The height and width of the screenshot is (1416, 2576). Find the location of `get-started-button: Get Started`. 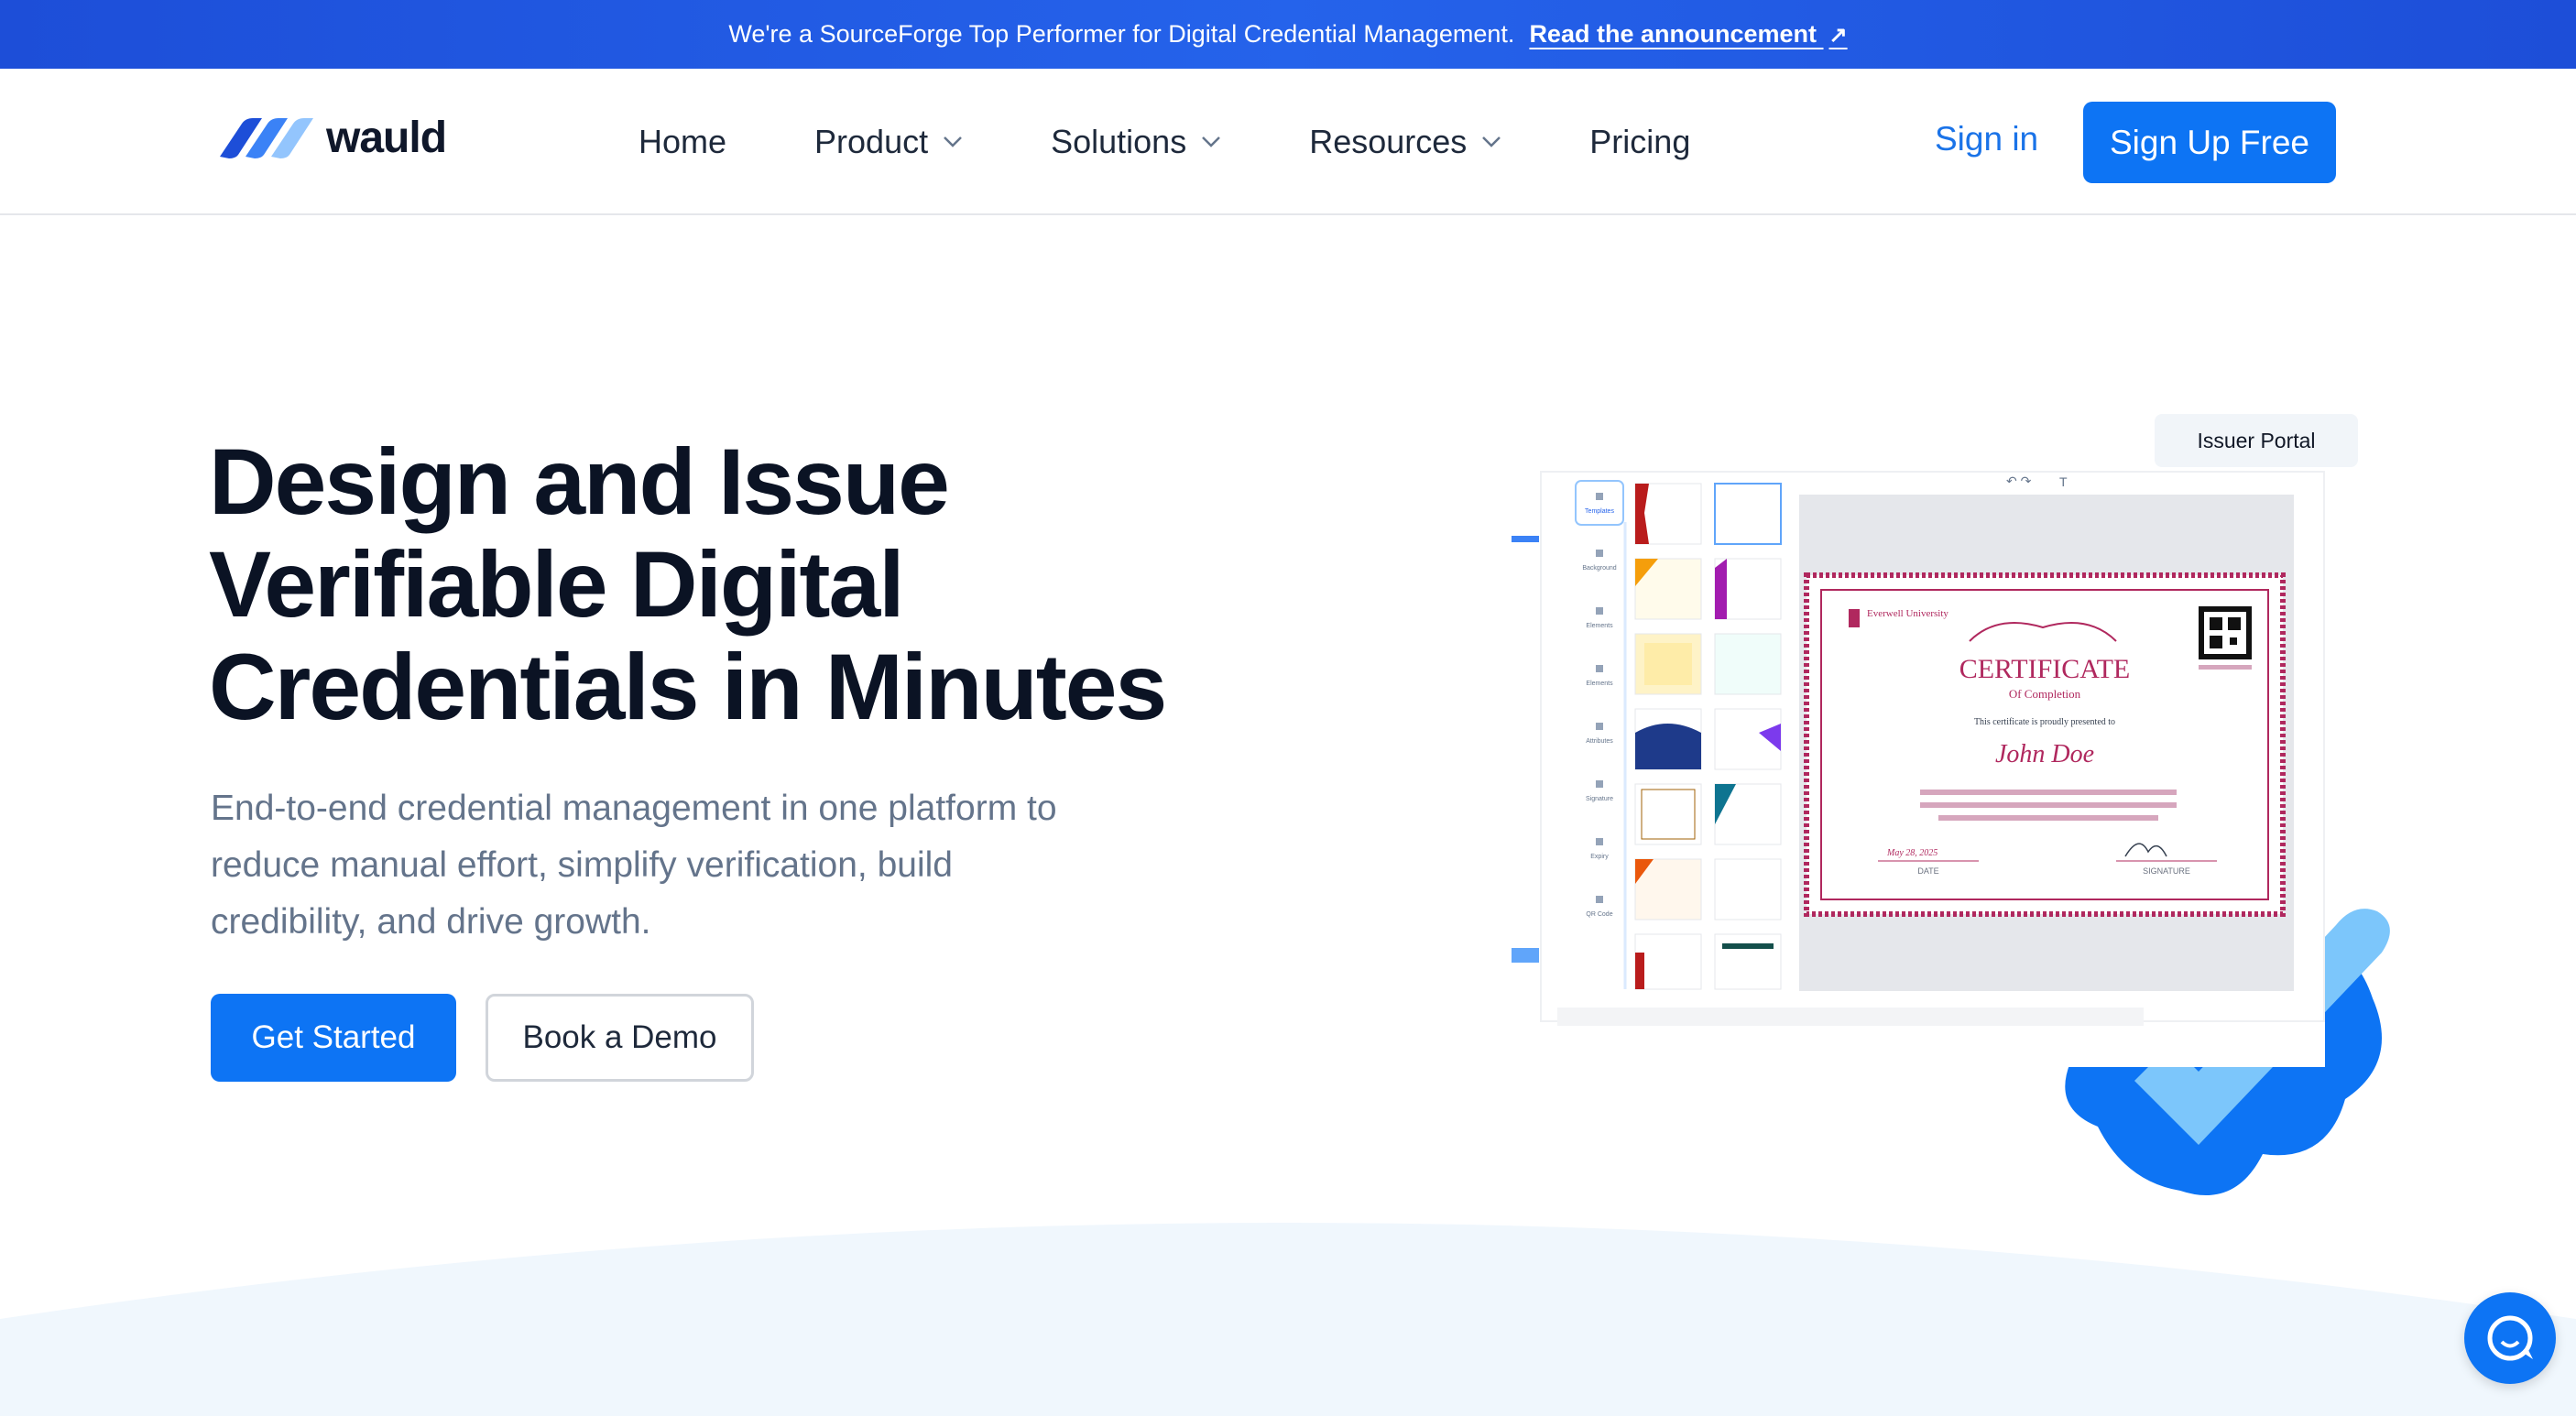

get-started-button: Get Started is located at coordinates (334, 1038).